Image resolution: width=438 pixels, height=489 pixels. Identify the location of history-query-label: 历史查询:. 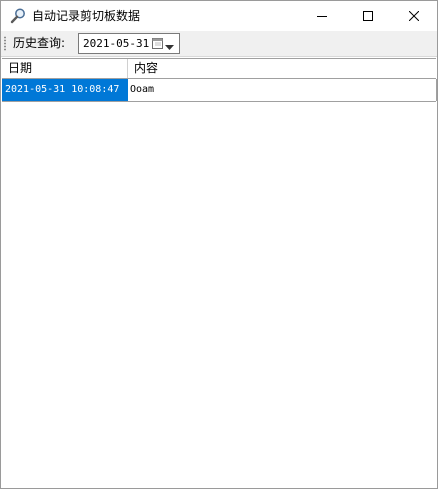
(39, 43).